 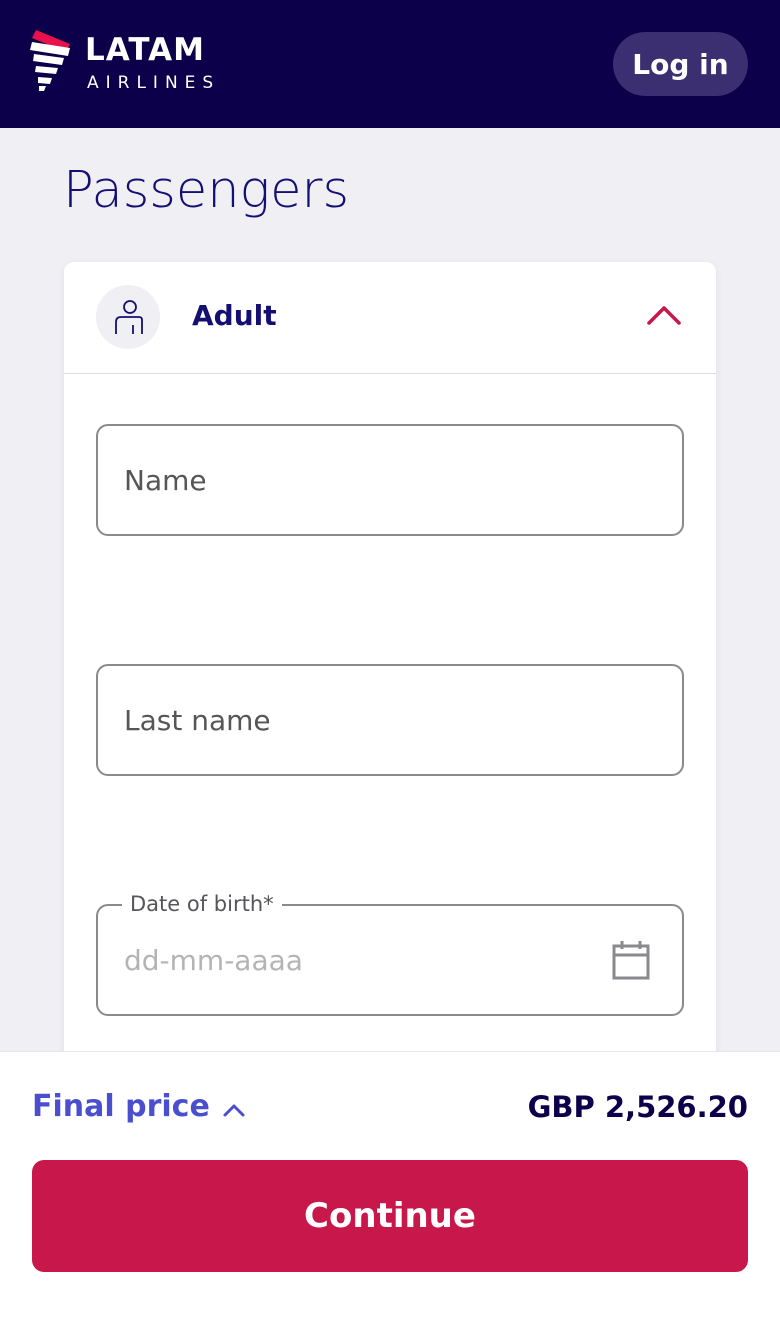 I want to click on final-price-label: Final price, so click(x=121, y=1106).